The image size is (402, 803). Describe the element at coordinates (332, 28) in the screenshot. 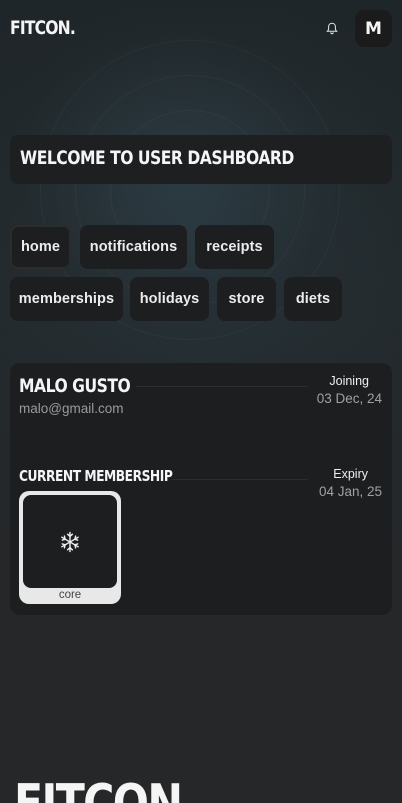

I see `bell-icon` at that location.